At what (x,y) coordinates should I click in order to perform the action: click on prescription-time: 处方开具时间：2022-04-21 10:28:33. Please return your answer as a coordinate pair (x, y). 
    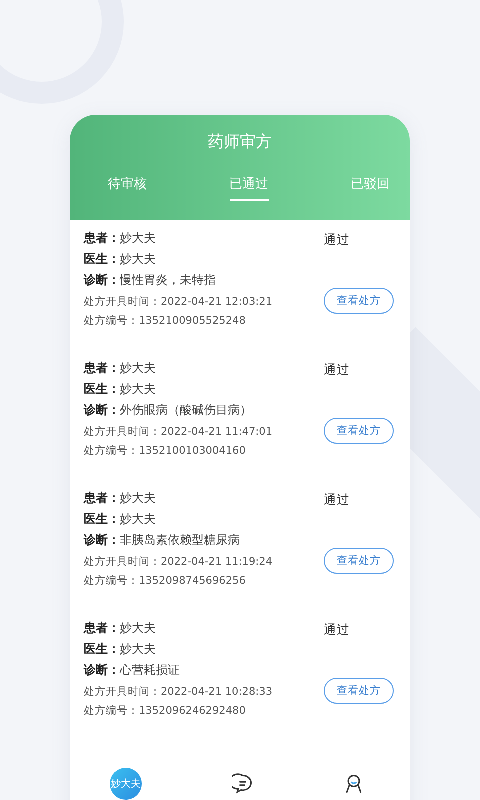
    Looking at the image, I should click on (178, 692).